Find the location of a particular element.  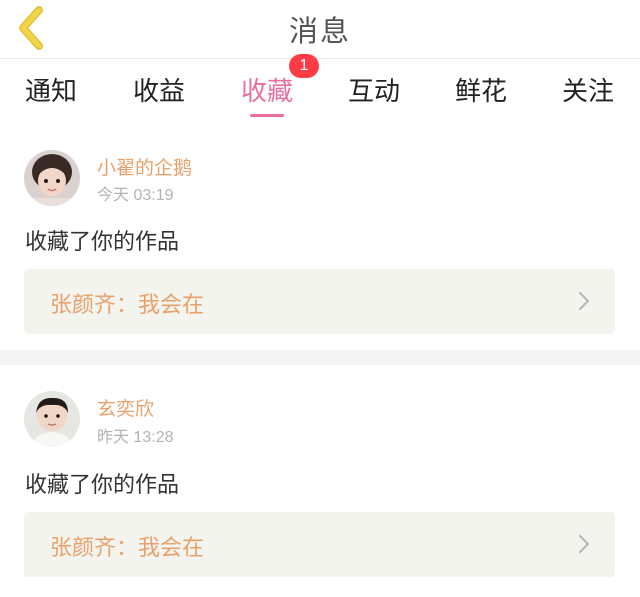

tab-bar: 通知 收益 收藏 1 互动 鲜花 关注 is located at coordinates (320, 89).